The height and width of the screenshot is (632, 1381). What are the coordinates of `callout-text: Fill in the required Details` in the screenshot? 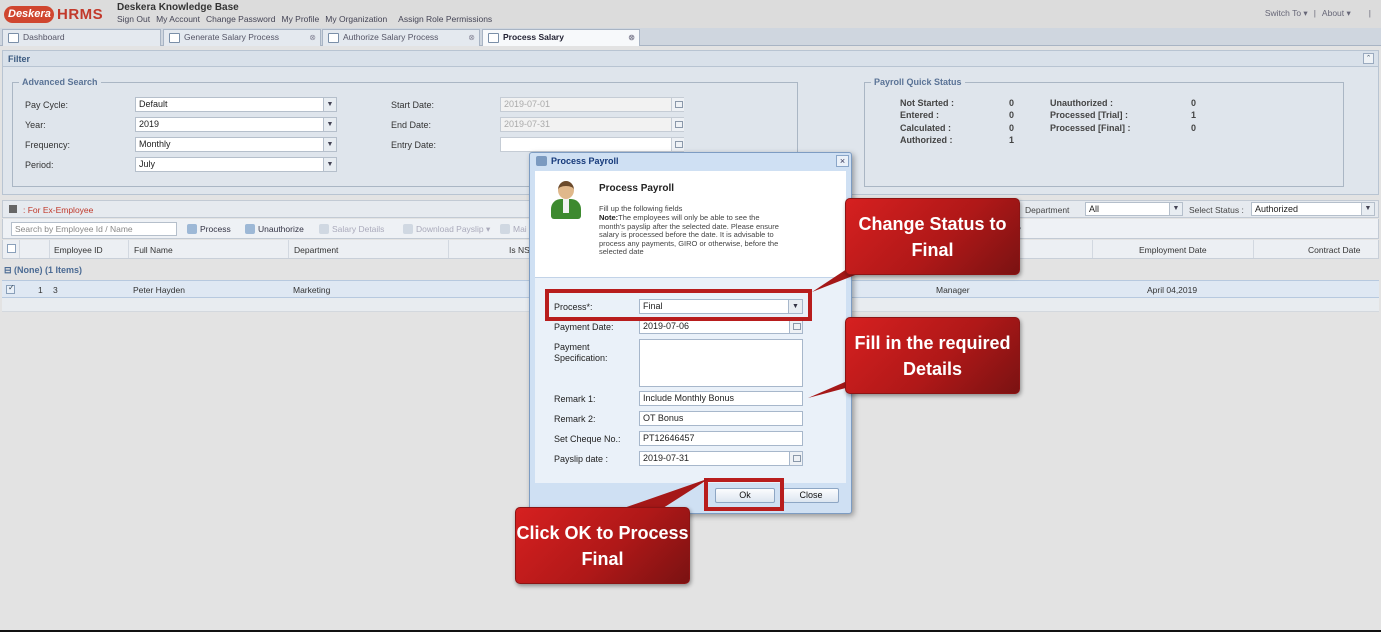 It's located at (932, 355).